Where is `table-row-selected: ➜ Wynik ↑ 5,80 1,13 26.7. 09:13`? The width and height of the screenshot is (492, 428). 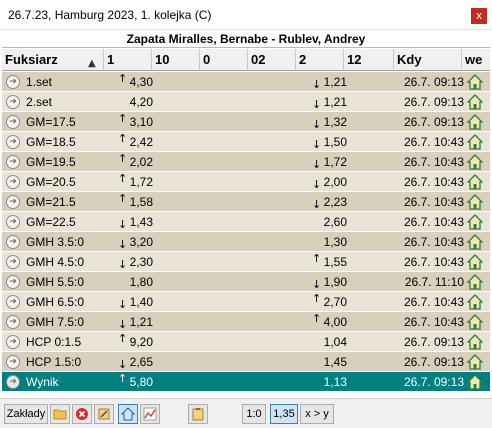
table-row-selected: ➜ Wynik ↑ 5,80 1,13 26.7. 09:13 is located at coordinates (246, 382).